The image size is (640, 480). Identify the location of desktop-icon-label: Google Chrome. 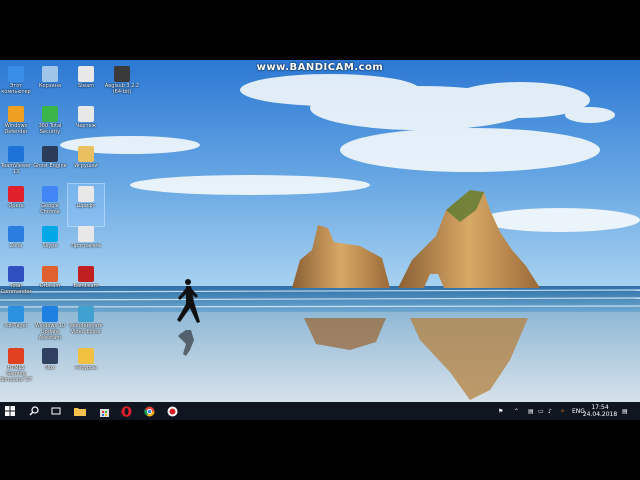
(50, 209).